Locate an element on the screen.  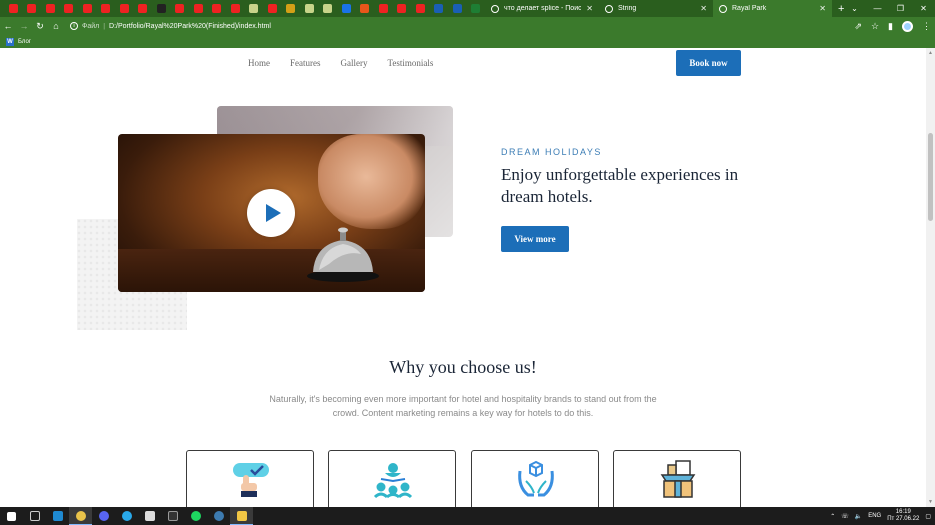
bookmark-blog: Блог is located at coordinates (24, 42).